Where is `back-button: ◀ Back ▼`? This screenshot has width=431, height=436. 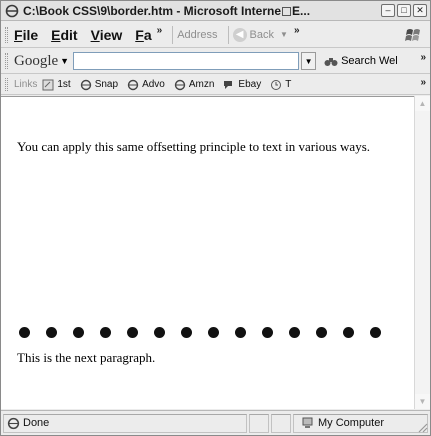
back-button: ◀ Back ▼ is located at coordinates (260, 34).